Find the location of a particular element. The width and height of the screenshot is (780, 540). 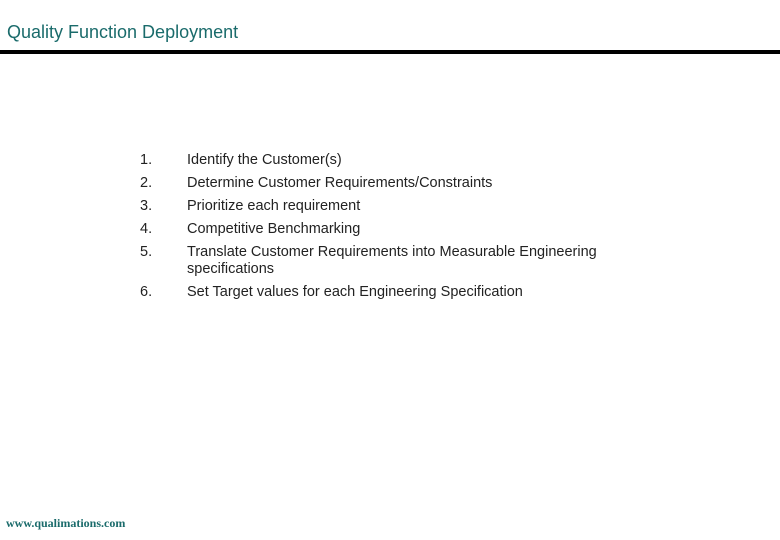

list-item: 3. Prioritize each requirement is located at coordinates (398, 206).